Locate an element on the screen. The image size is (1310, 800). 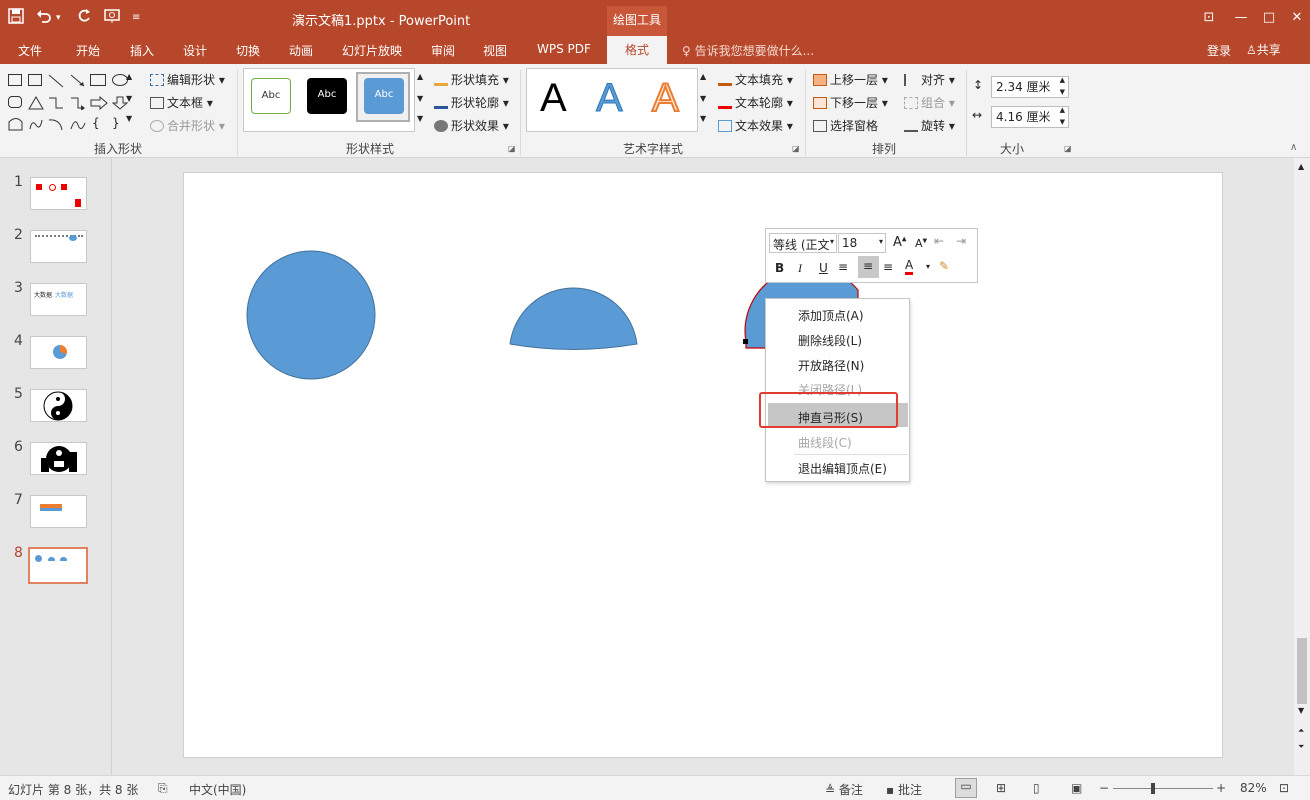
freeform-shape-icon is located at coordinates (16, 124).